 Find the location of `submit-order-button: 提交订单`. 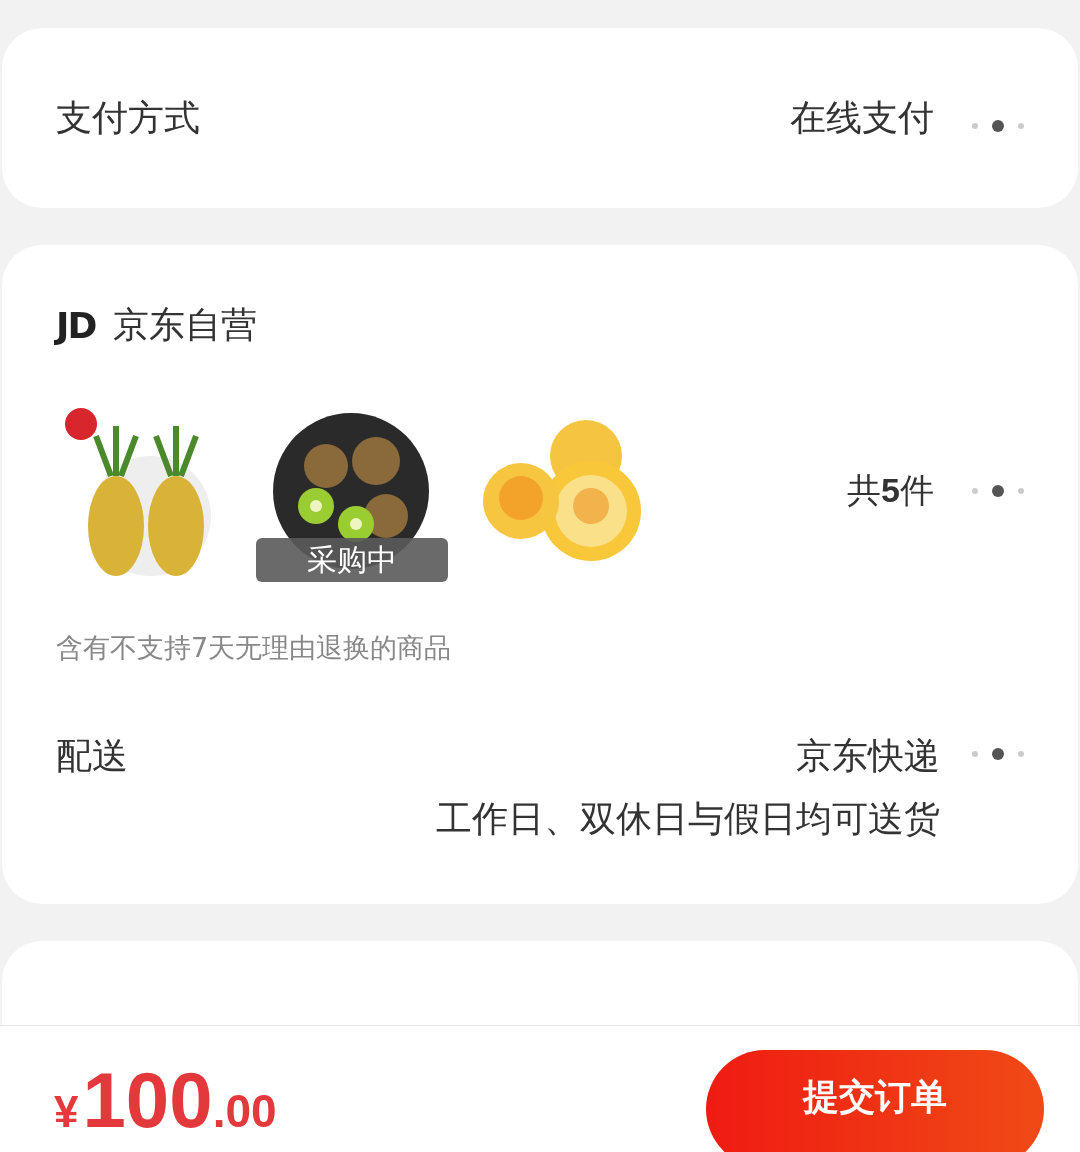

submit-order-button: 提交订单 is located at coordinates (875, 1101).